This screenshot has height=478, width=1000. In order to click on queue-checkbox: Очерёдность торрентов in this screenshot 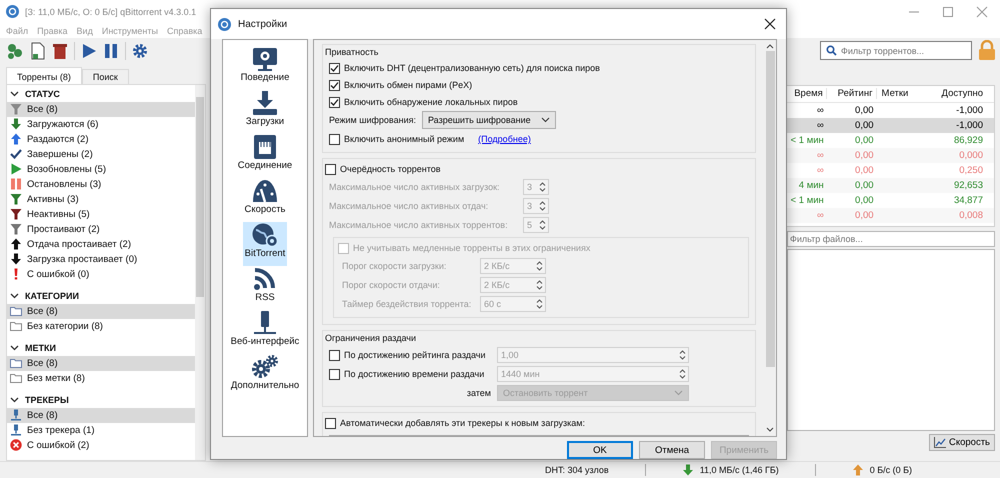, I will do `click(537, 169)`.